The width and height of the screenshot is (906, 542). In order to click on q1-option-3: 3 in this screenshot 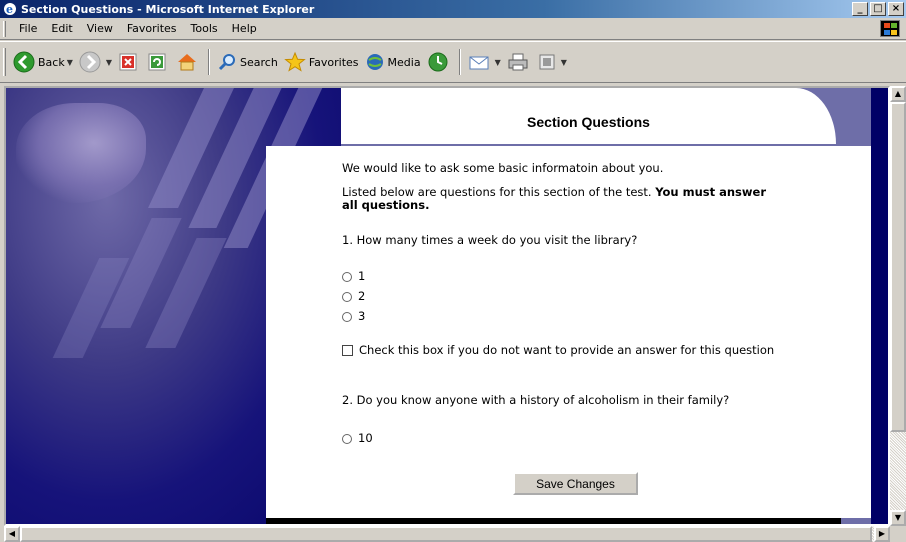, I will do `click(353, 316)`.